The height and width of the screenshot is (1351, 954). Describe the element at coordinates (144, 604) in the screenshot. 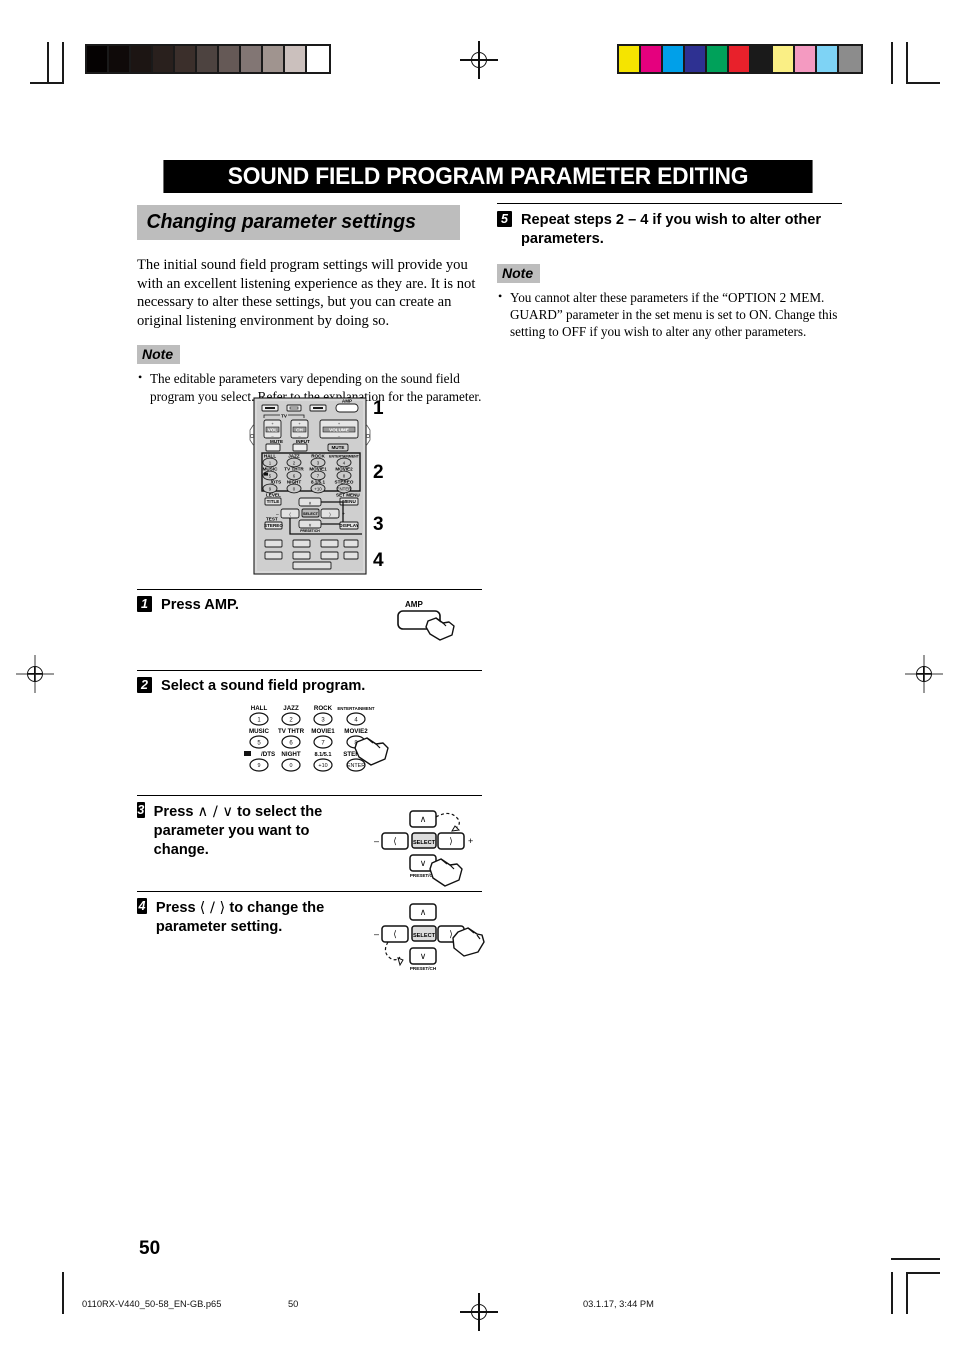

I see `step-1-number: 1` at that location.